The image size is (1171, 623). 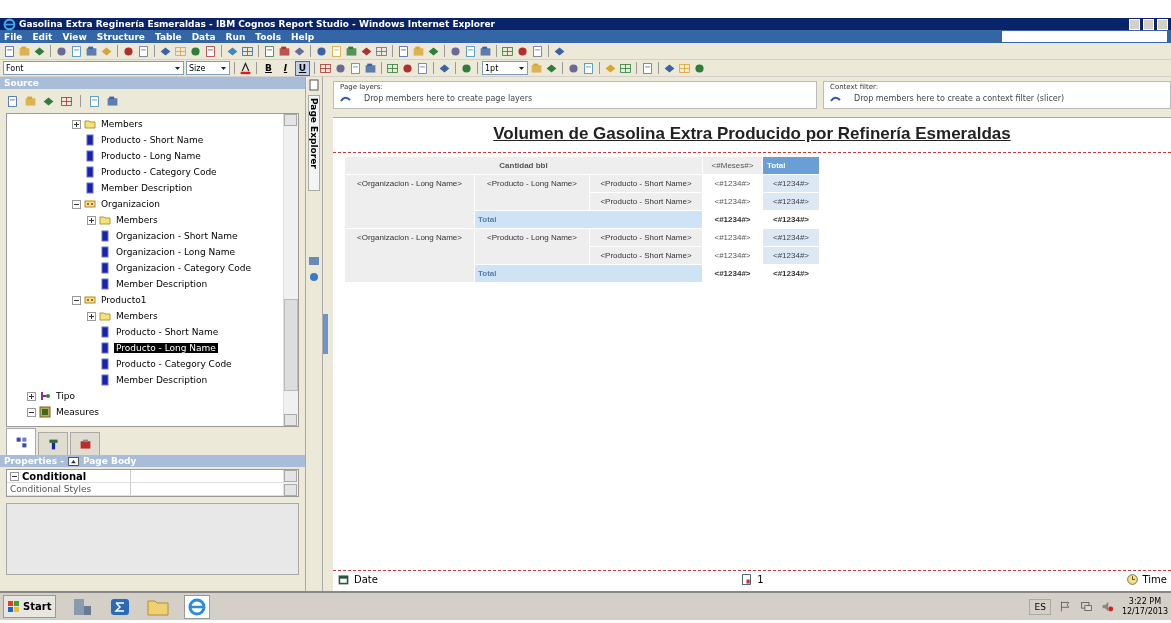 I want to click on close-button, so click(x=1162, y=24).